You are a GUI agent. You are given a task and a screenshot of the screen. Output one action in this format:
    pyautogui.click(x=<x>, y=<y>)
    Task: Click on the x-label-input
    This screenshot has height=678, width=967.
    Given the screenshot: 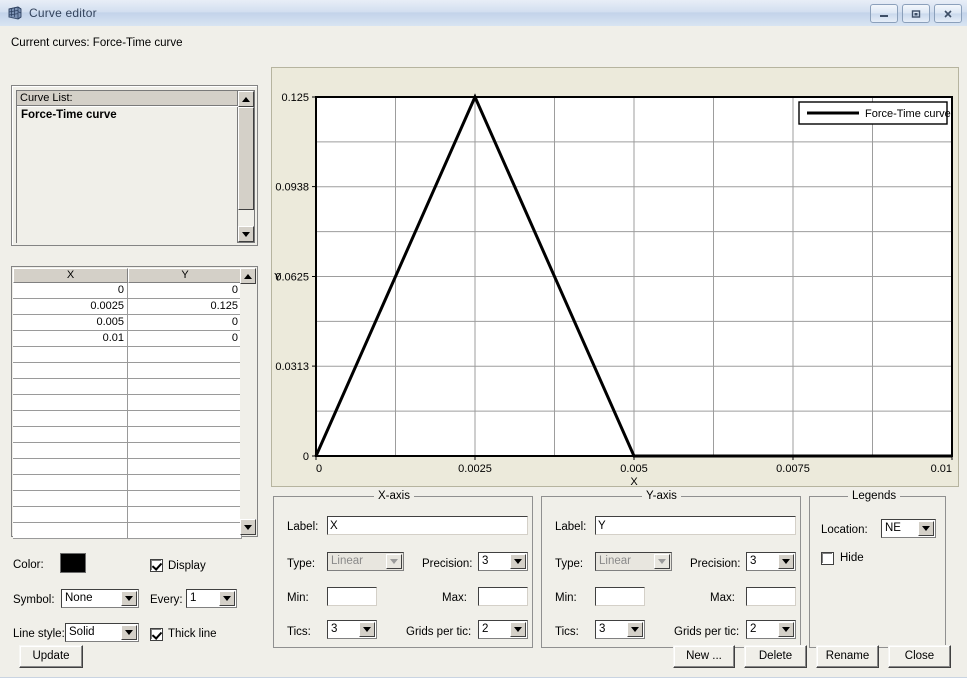 What is the action you would take?
    pyautogui.click(x=427, y=525)
    